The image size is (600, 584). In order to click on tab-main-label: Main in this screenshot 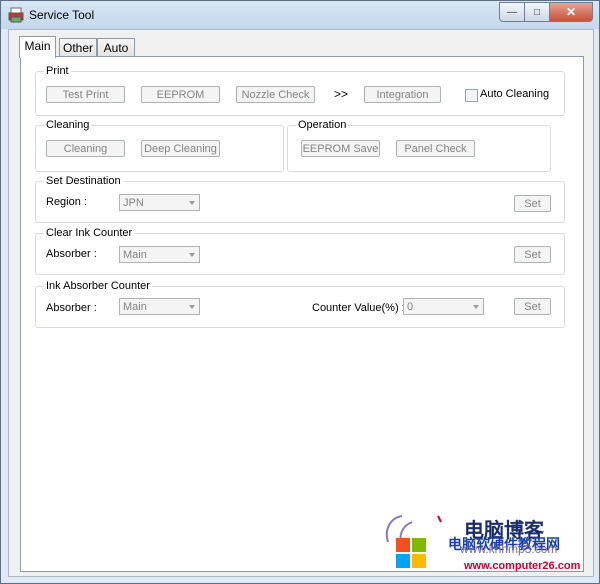, I will do `click(37, 46)`.